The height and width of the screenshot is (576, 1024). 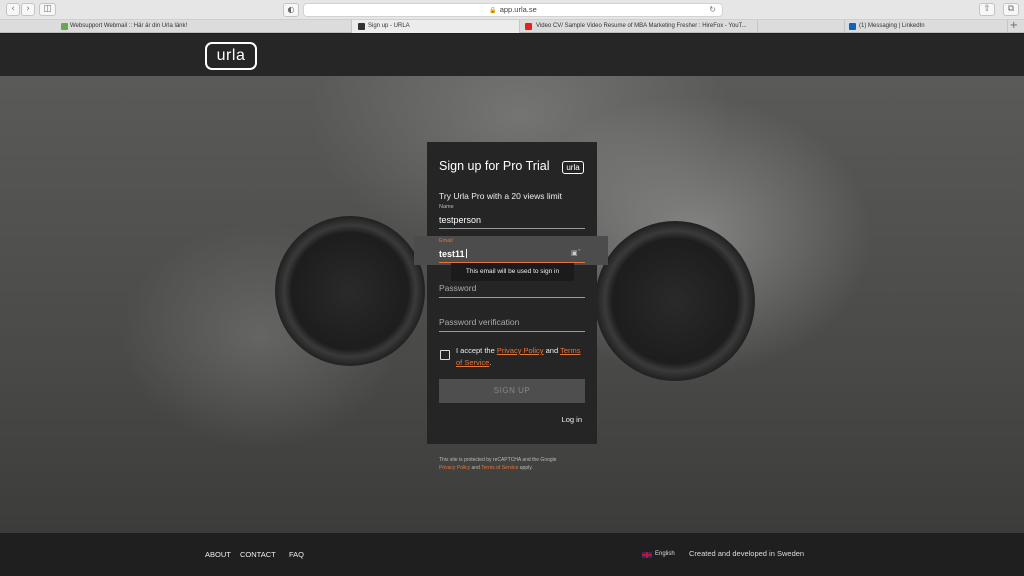 What do you see at coordinates (712, 10) in the screenshot?
I see `reload-icon: ↻` at bounding box center [712, 10].